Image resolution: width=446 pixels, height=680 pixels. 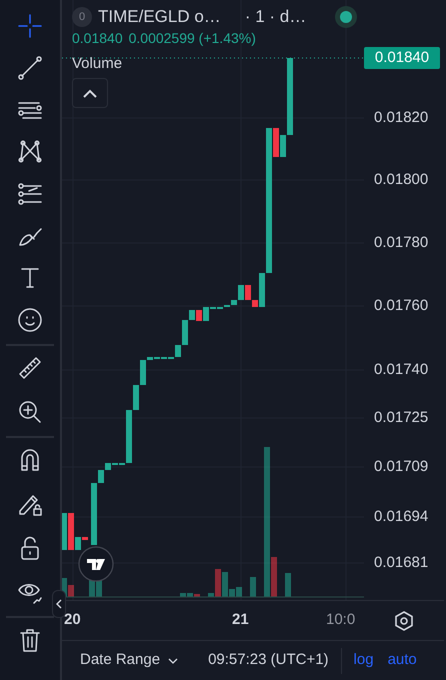 What do you see at coordinates (30, 26) in the screenshot?
I see `crosshair-icon` at bounding box center [30, 26].